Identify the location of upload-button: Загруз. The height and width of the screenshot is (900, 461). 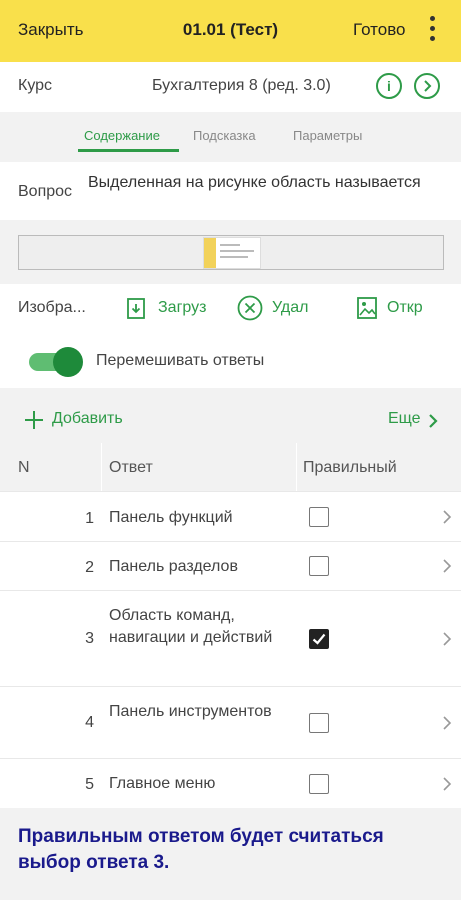
(182, 308).